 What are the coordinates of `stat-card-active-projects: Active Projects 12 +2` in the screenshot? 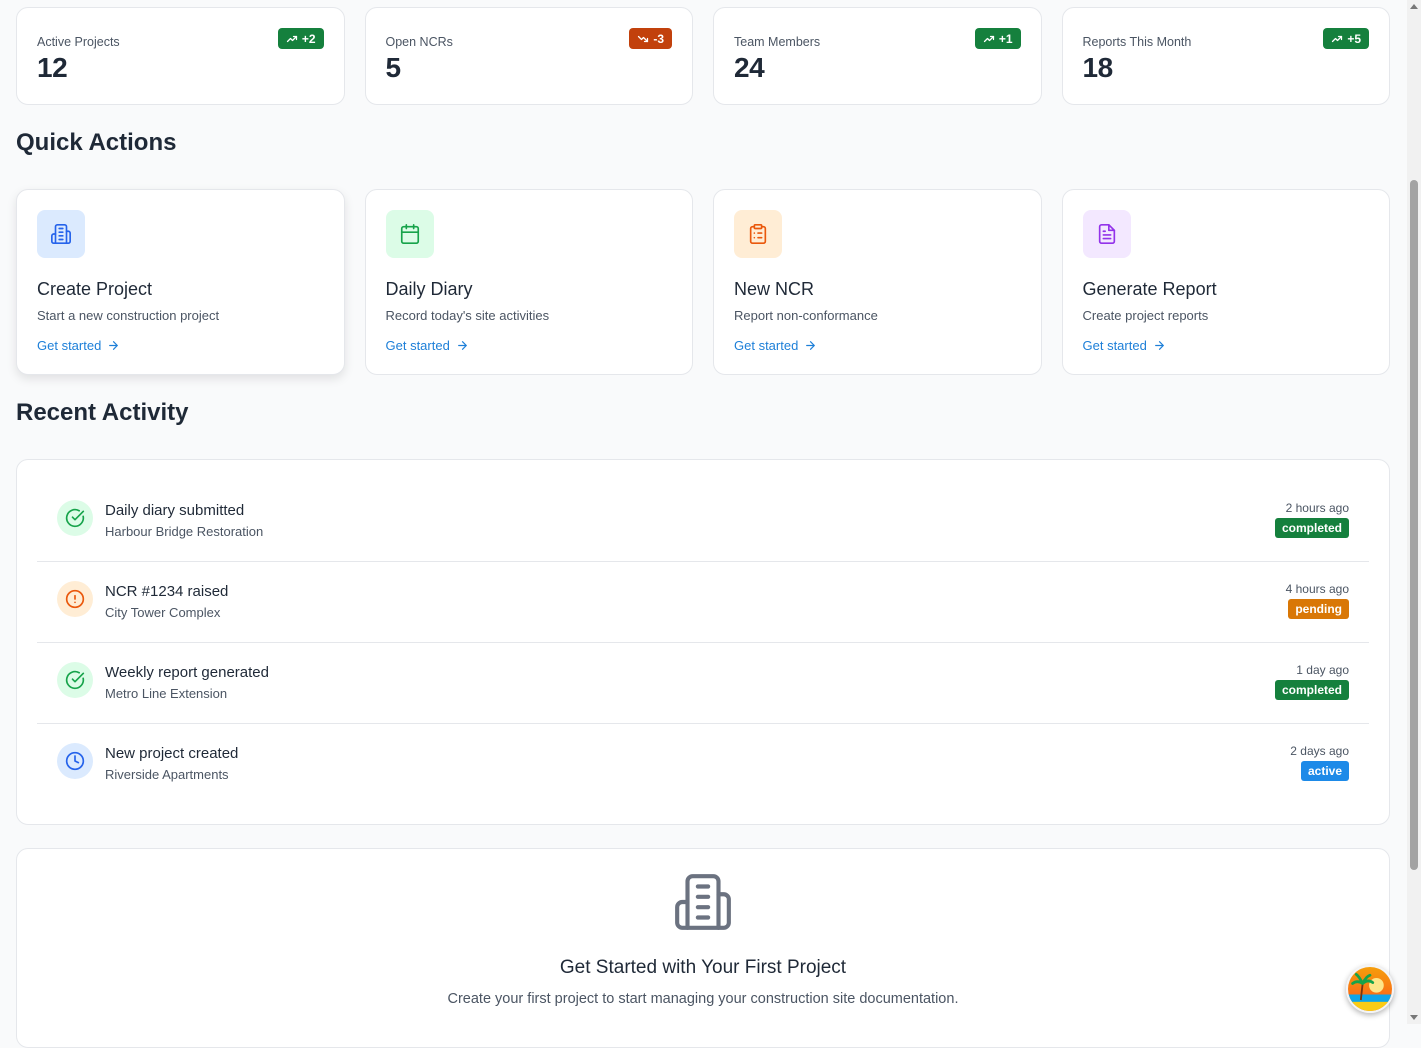 It's located at (180, 56).